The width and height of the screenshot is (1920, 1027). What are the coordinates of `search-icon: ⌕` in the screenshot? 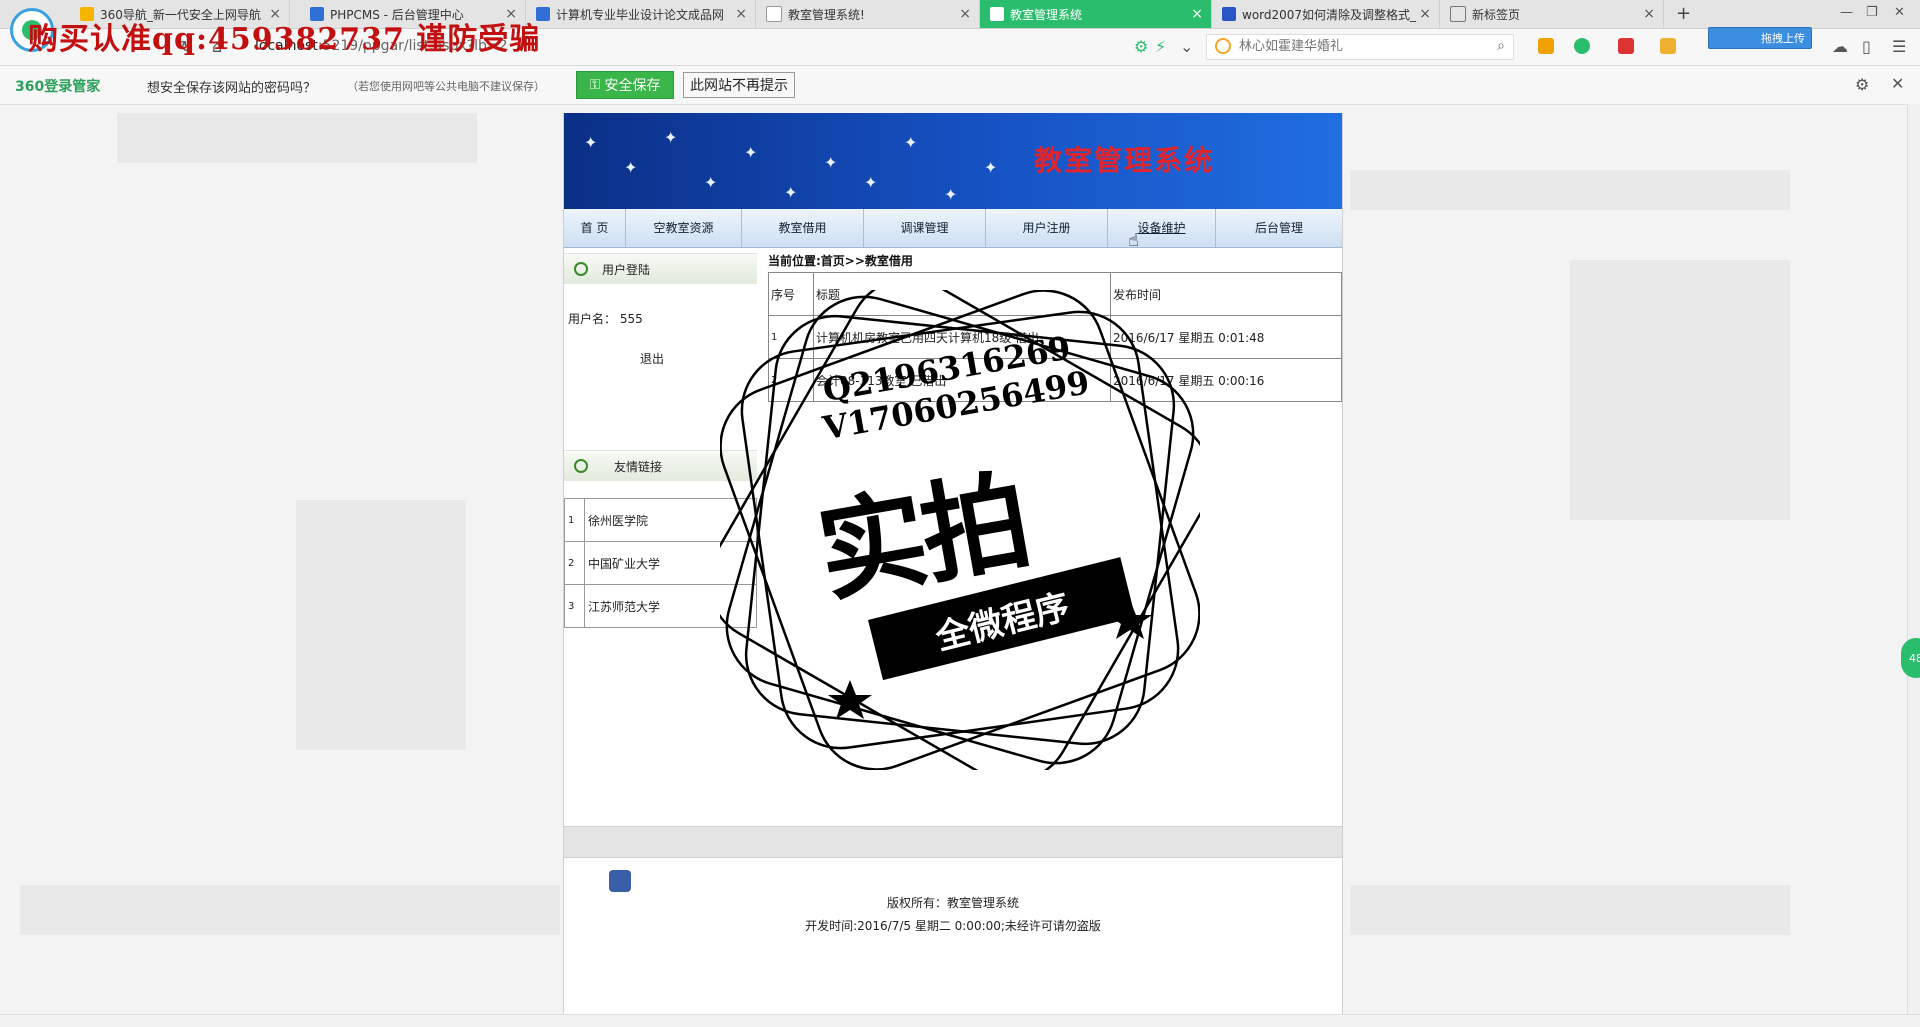 It's located at (1501, 46).